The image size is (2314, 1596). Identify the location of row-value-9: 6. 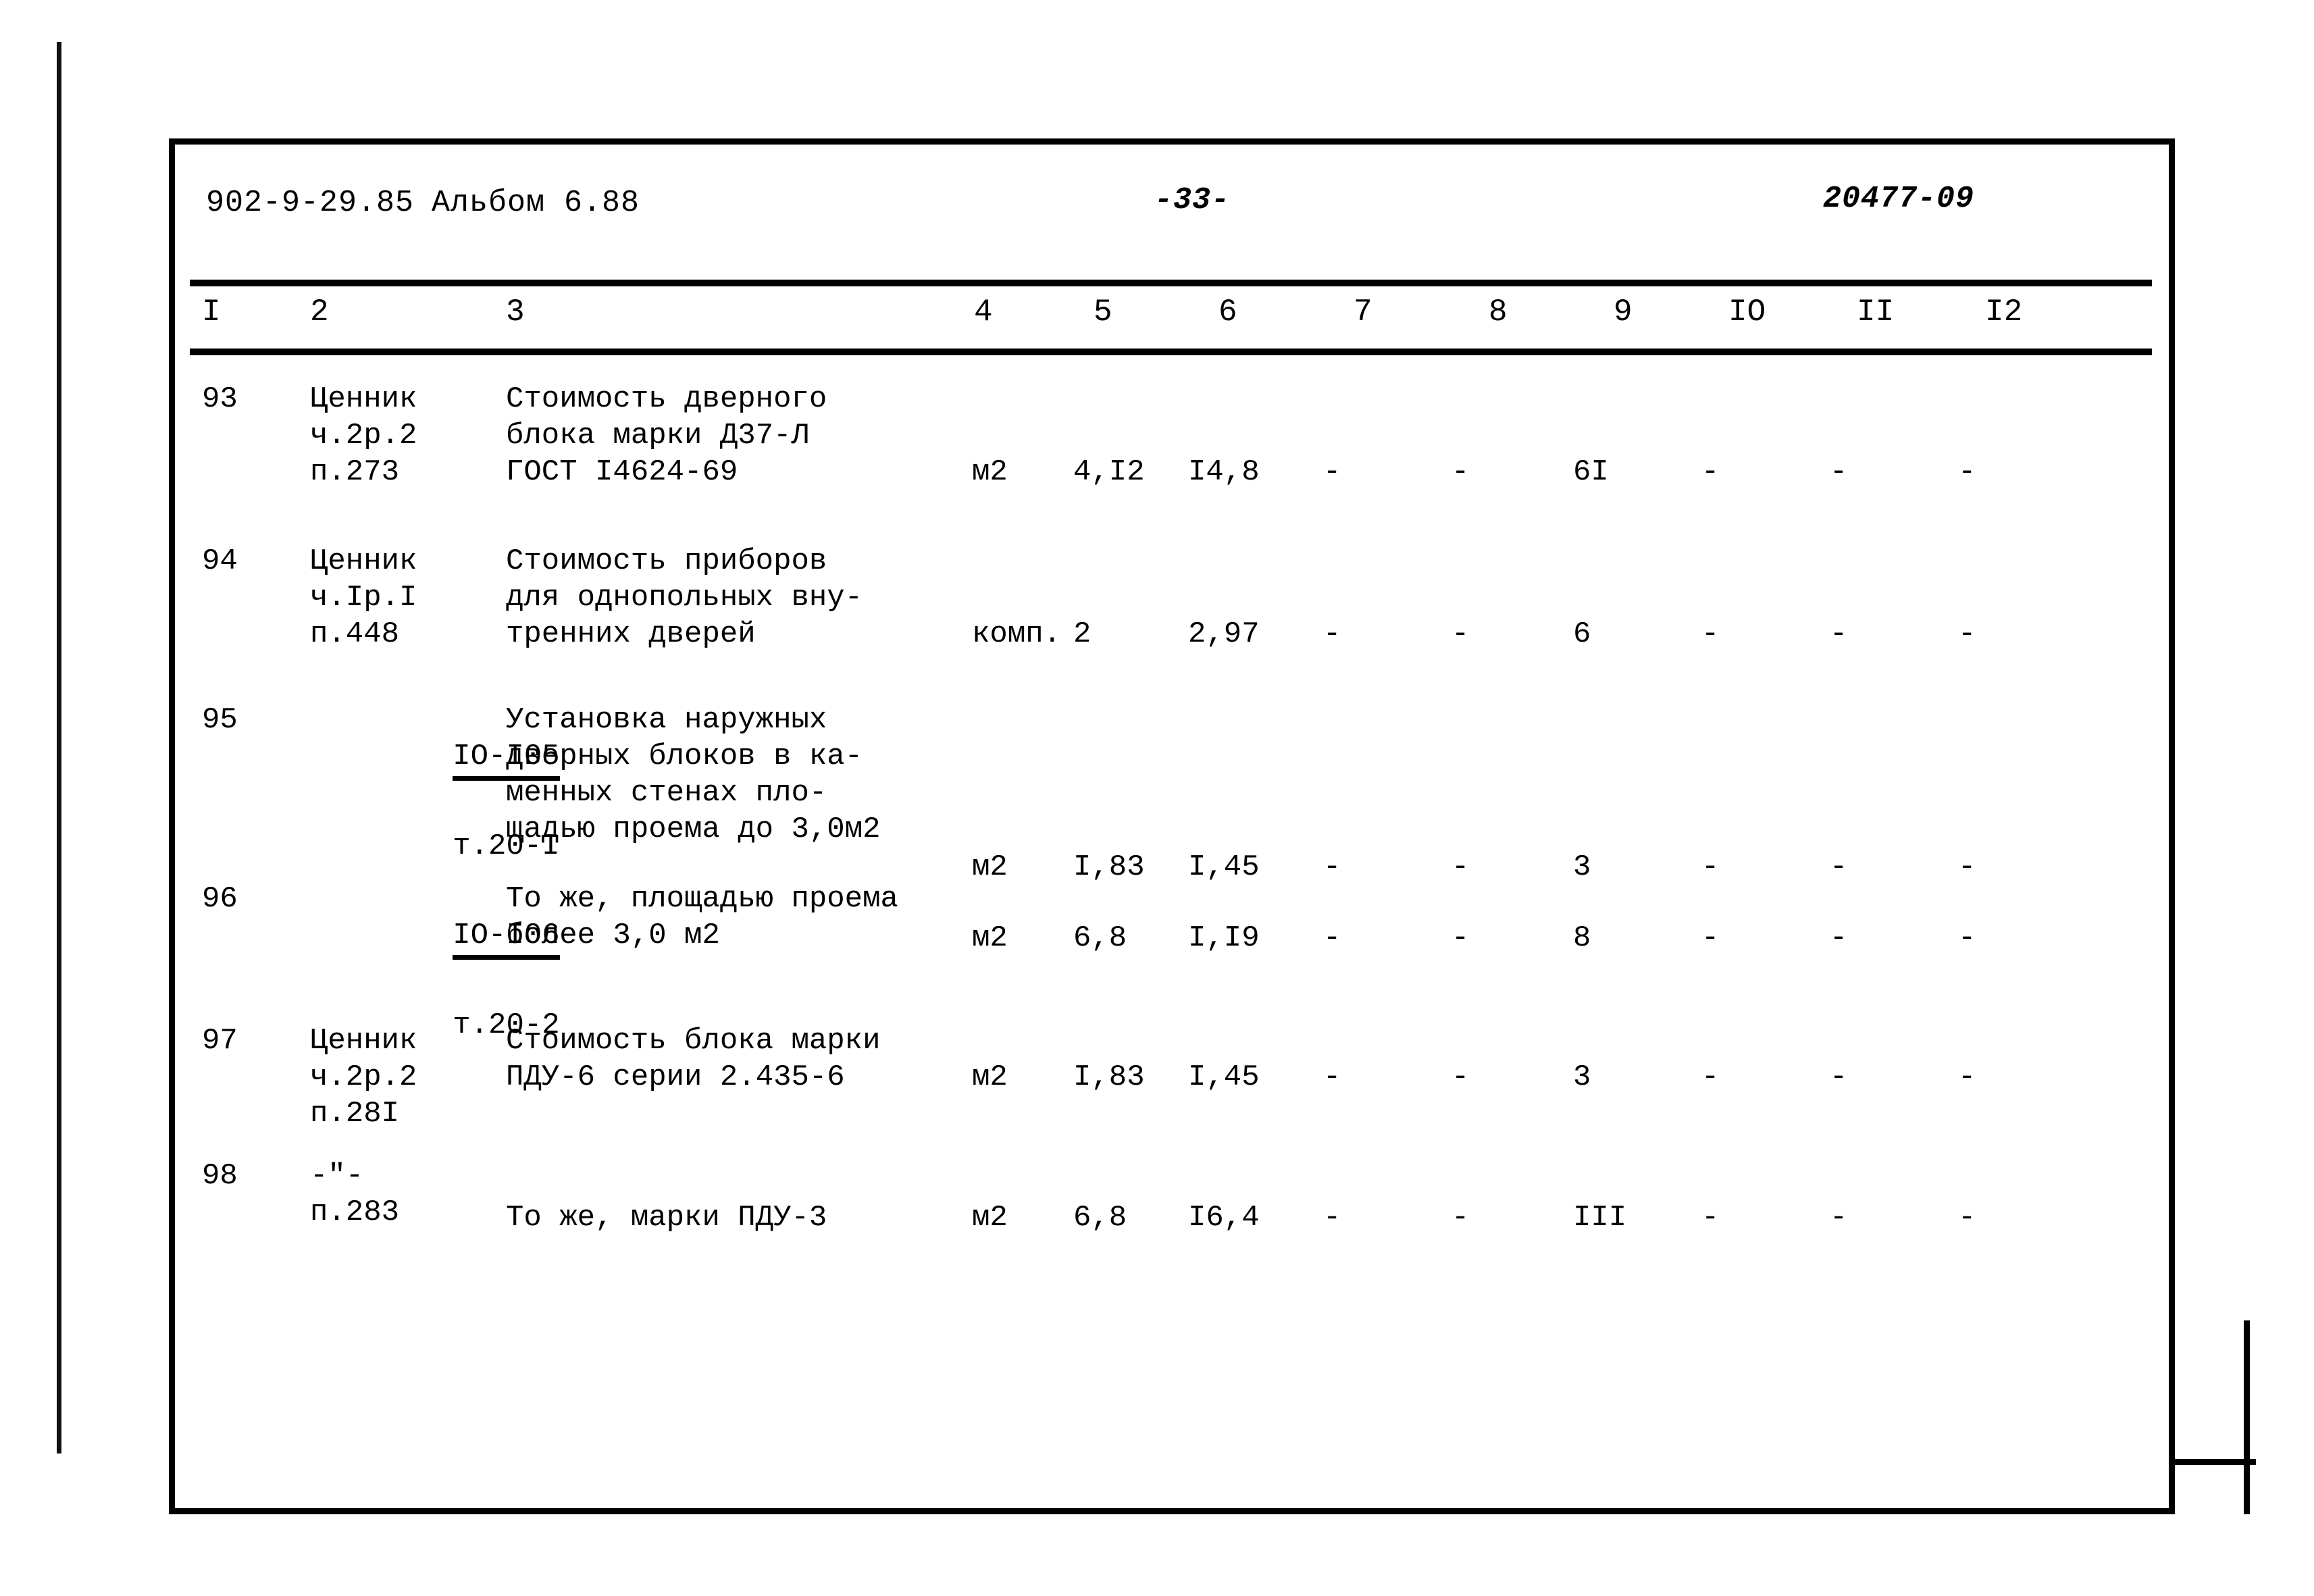
(1582, 634).